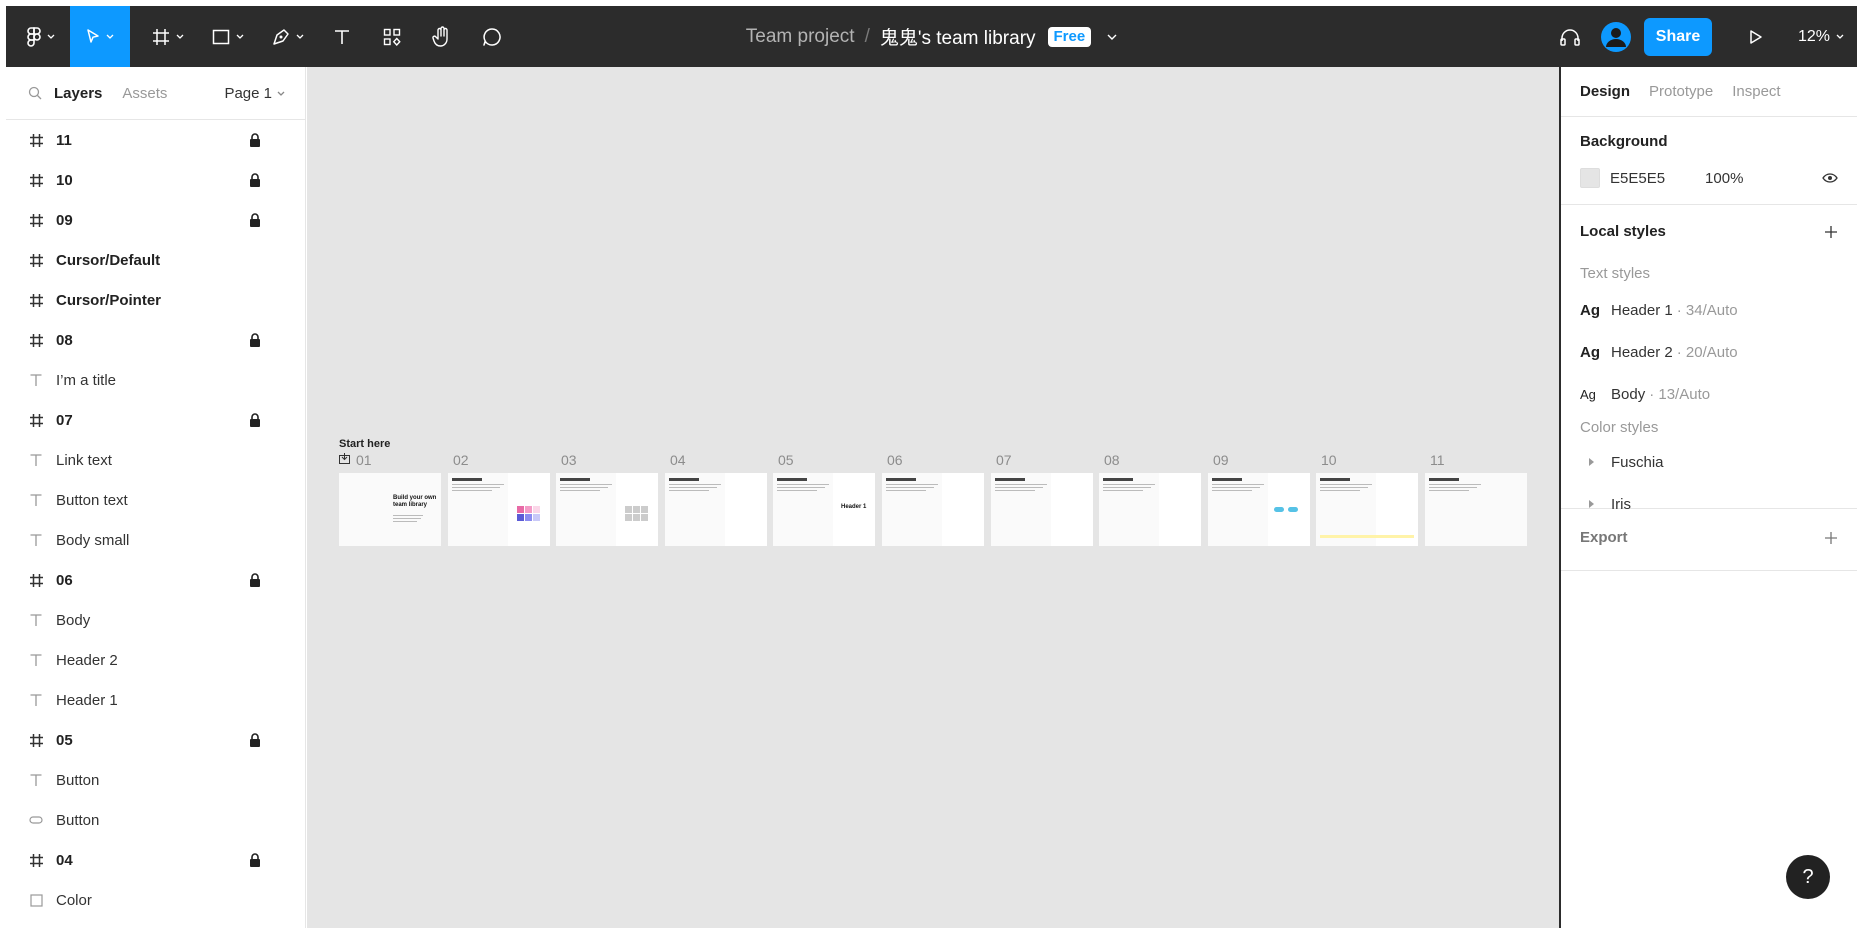 This screenshot has width=1862, height=937. What do you see at coordinates (1831, 232) in the screenshot?
I see `add-style-icon` at bounding box center [1831, 232].